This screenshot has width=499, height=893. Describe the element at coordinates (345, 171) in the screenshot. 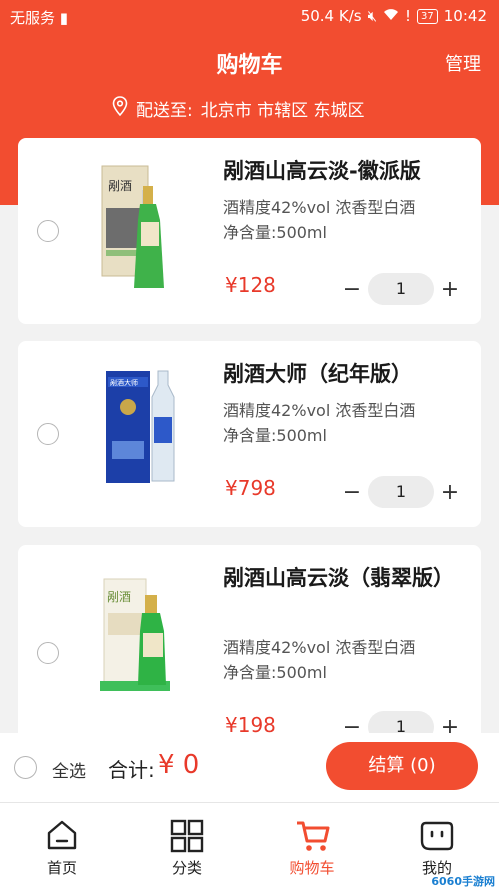

I see `product-name: 剐酒山高云淡-徽派版` at that location.